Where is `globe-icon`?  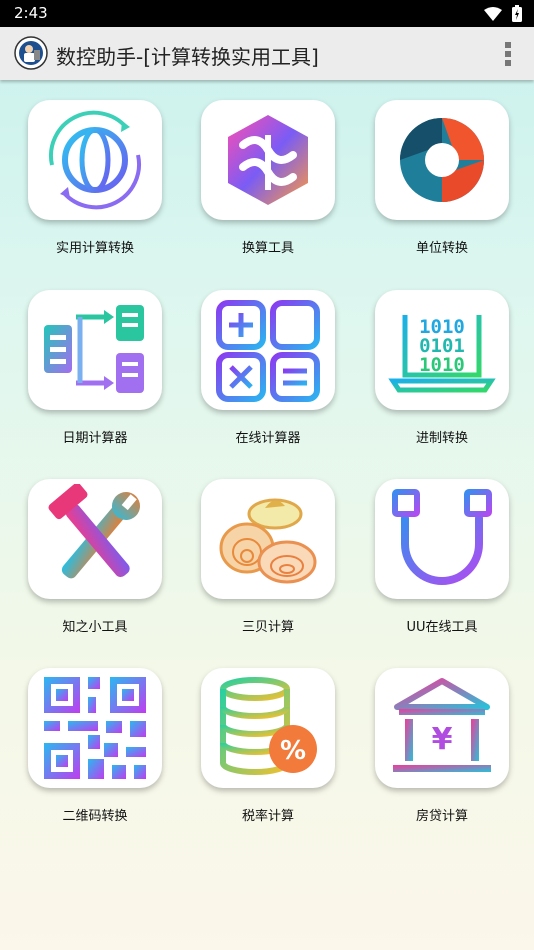 globe-icon is located at coordinates (95, 160).